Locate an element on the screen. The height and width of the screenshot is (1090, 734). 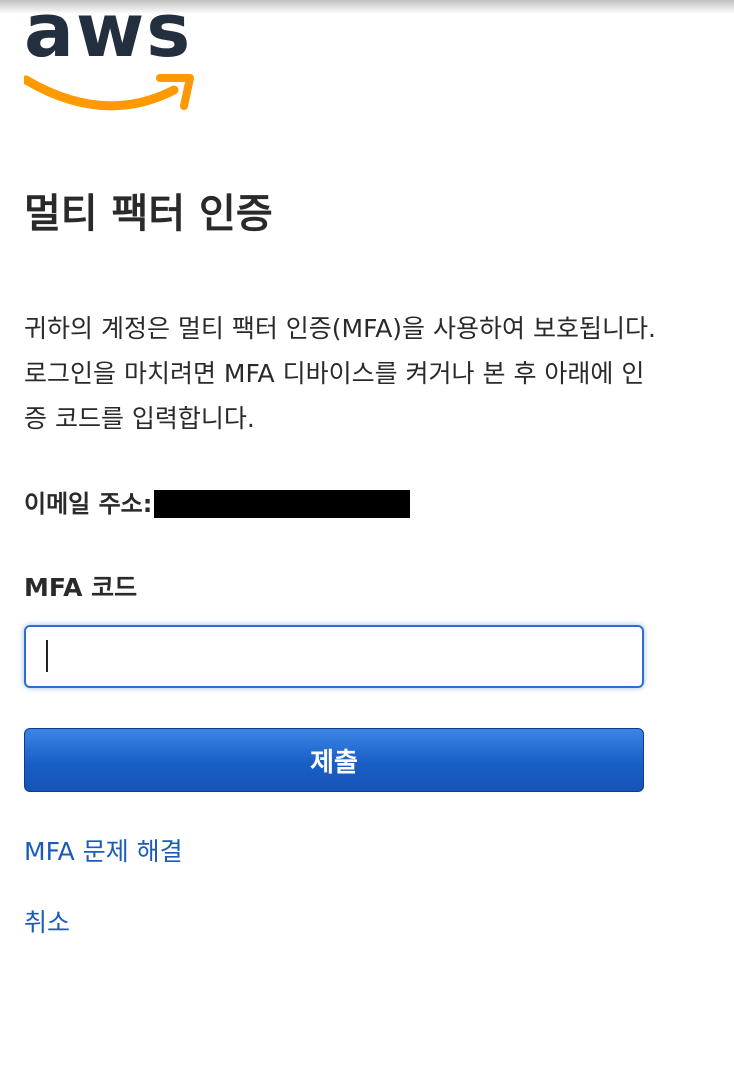
page-title: 멀티 팩터 인증 is located at coordinates (148, 214).